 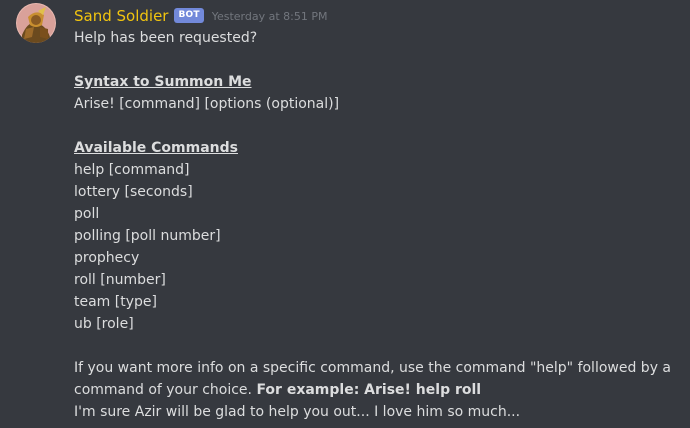 What do you see at coordinates (104, 324) in the screenshot?
I see `command-item: ub [role]` at bounding box center [104, 324].